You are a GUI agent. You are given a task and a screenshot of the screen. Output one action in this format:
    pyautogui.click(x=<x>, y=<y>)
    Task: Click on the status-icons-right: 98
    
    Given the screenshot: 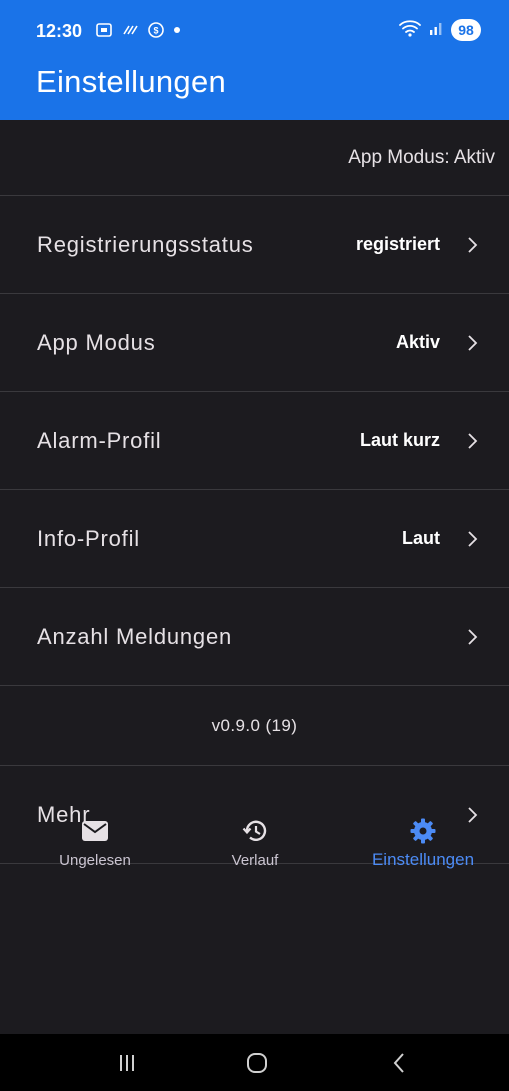 What is the action you would take?
    pyautogui.click(x=440, y=30)
    